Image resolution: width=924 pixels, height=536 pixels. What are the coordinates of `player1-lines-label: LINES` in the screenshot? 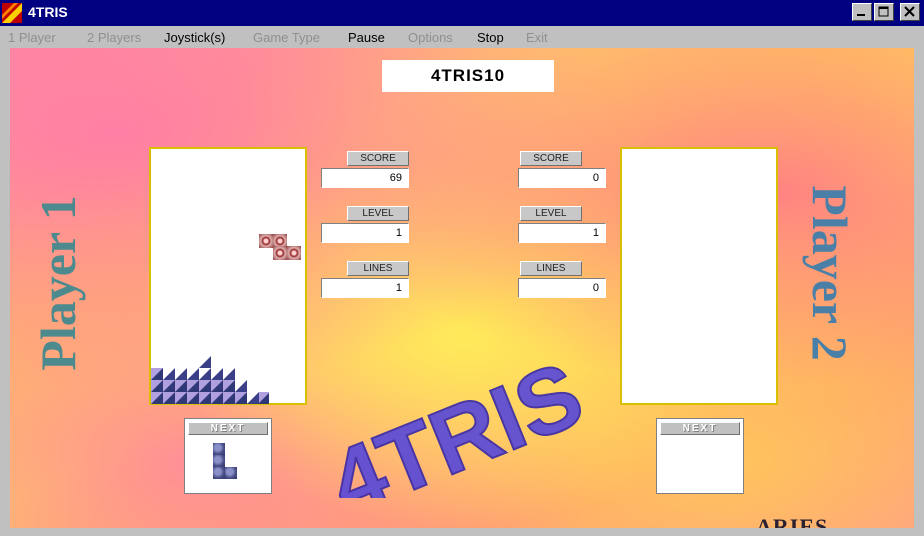 It's located at (378, 268).